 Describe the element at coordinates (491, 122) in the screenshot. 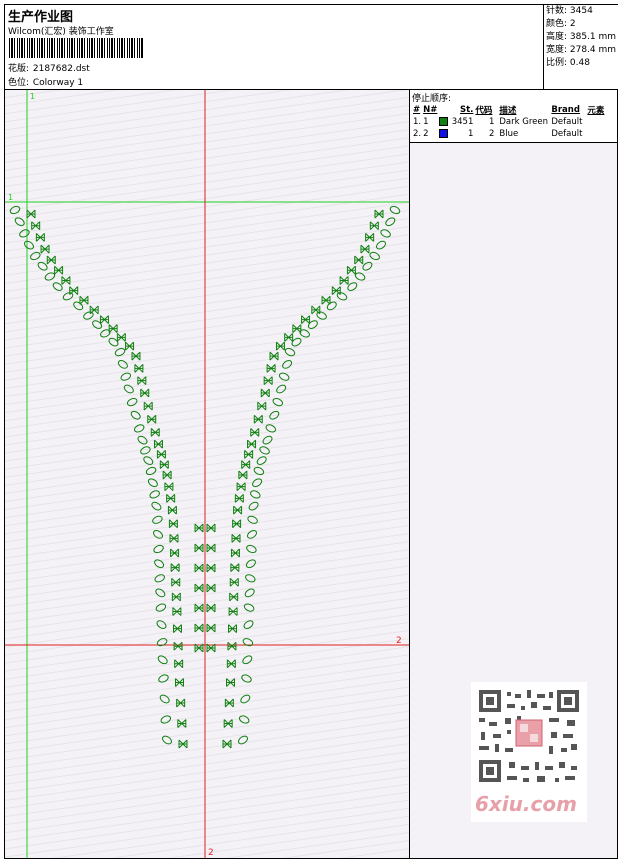

I see `row-code: 1` at that location.